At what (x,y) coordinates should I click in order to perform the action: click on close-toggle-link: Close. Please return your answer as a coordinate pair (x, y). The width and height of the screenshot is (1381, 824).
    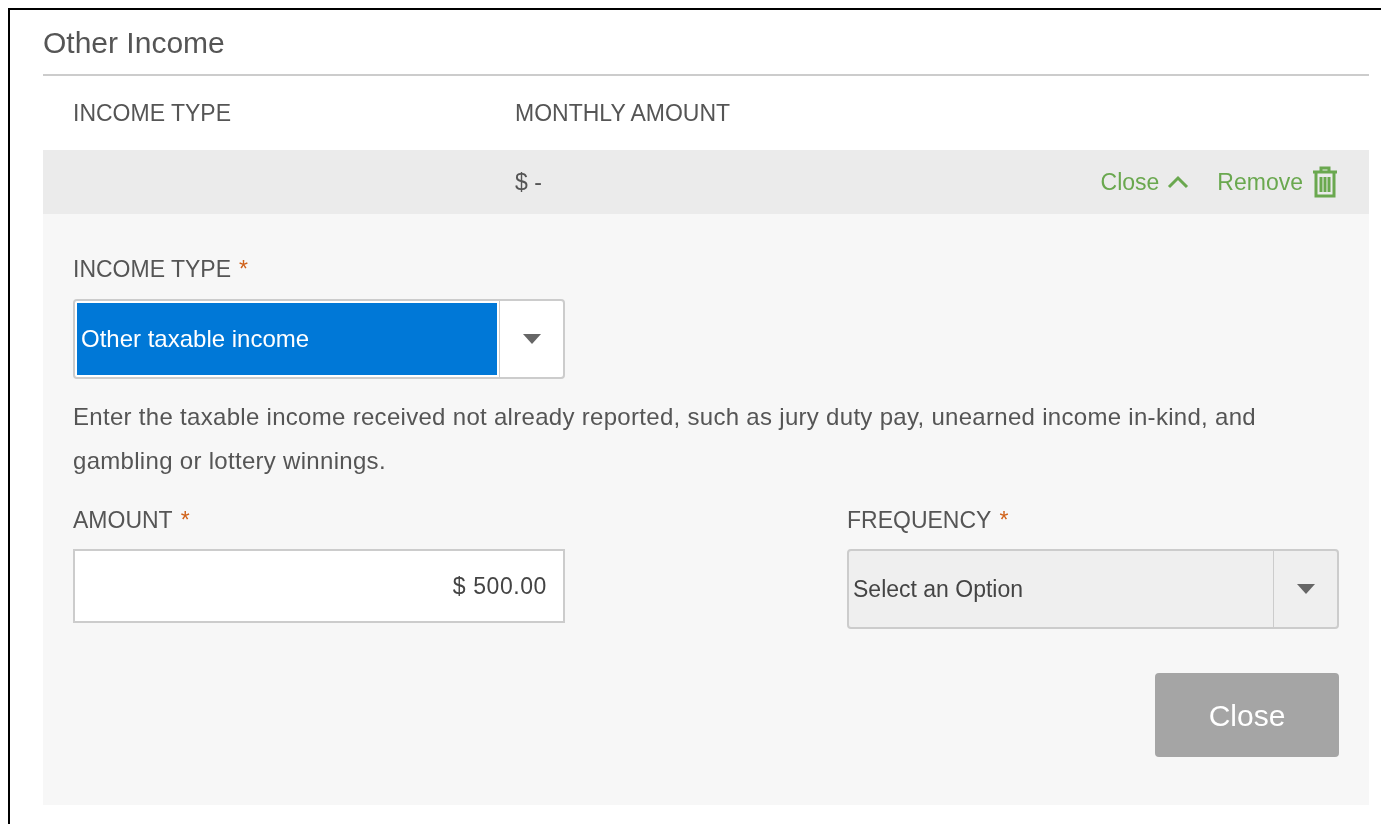
    Looking at the image, I should click on (1145, 182).